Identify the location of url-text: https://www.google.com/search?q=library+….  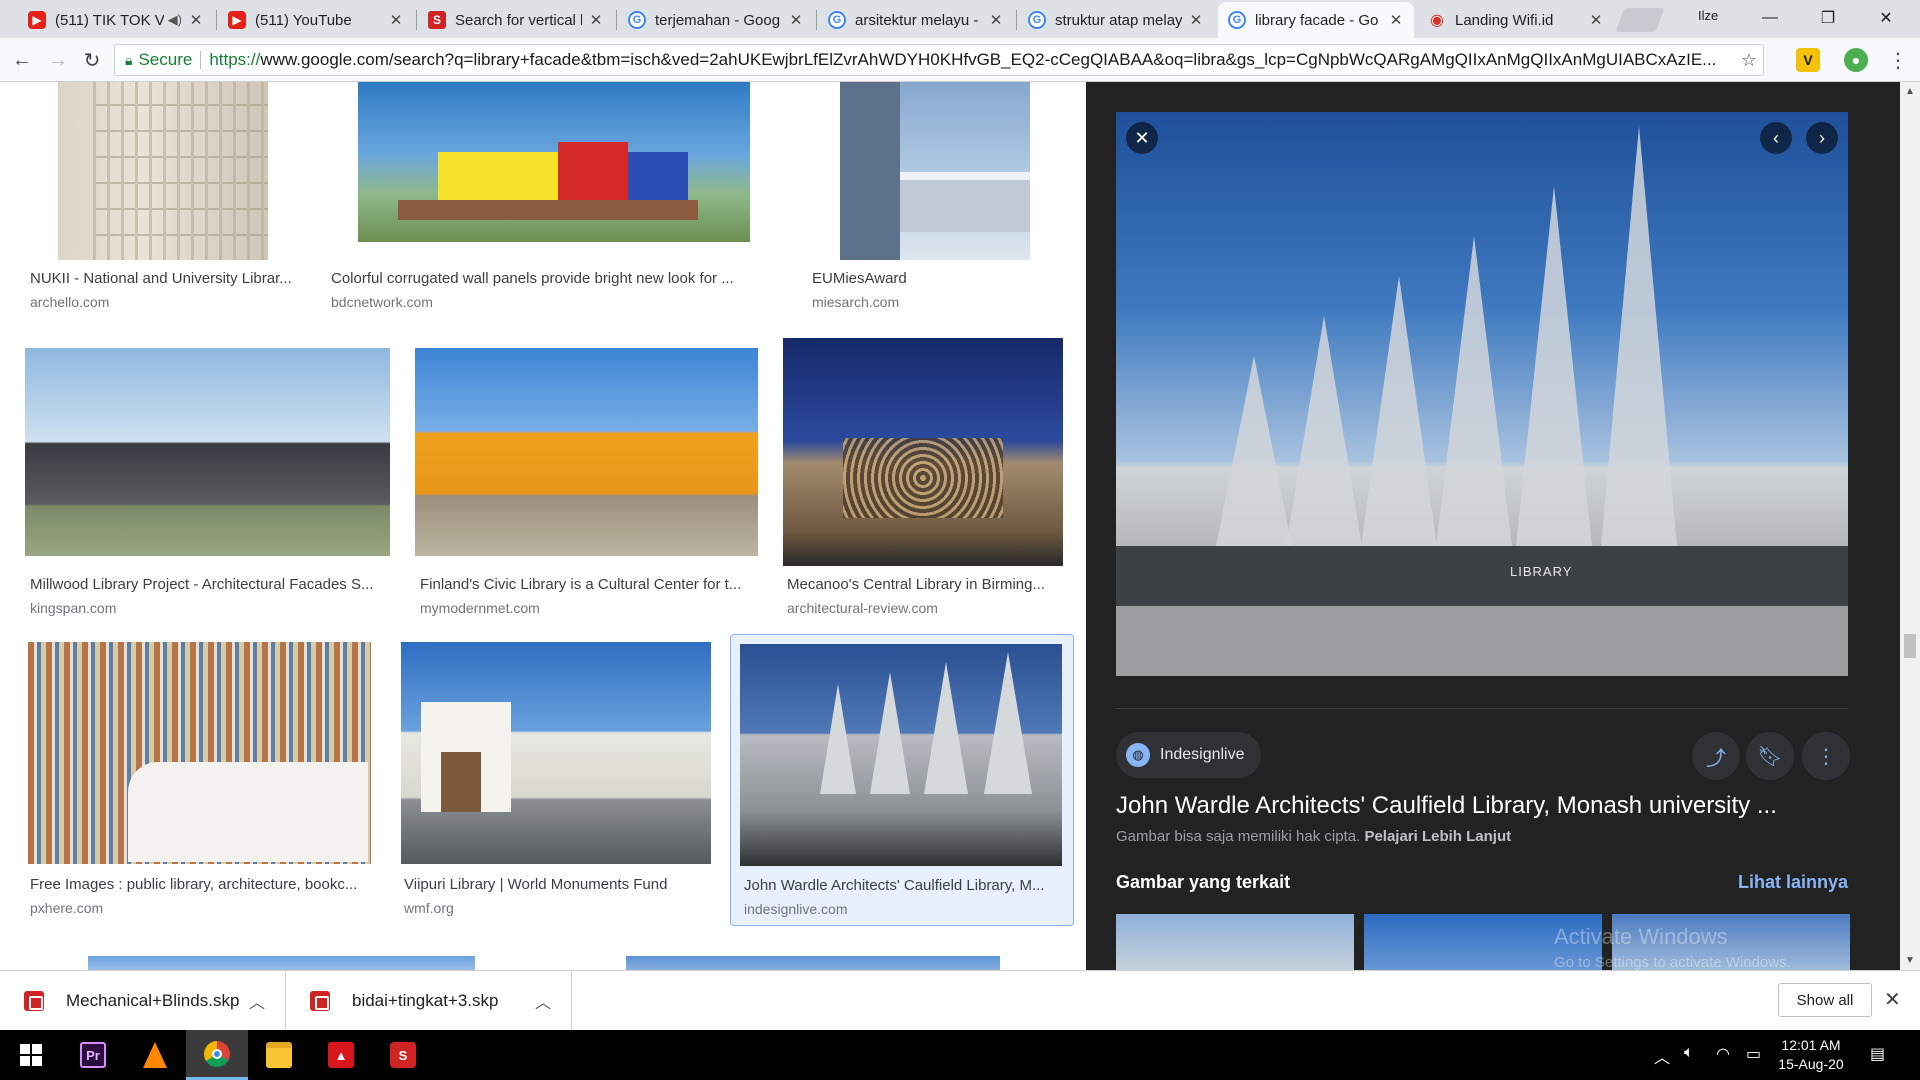
(972, 60).